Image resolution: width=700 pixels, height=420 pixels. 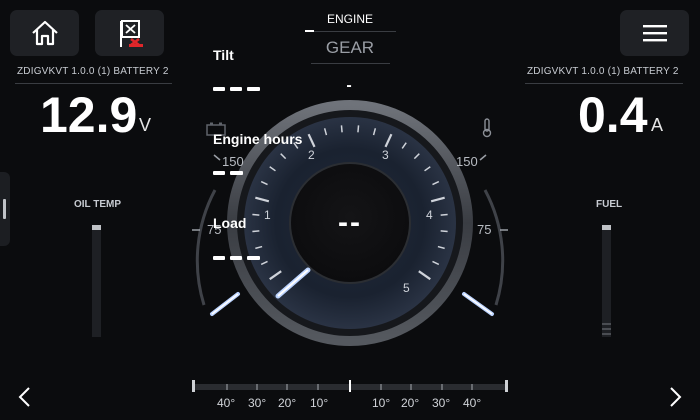 What do you see at coordinates (219, 173) in the screenshot?
I see `engine-hours-dash` at bounding box center [219, 173].